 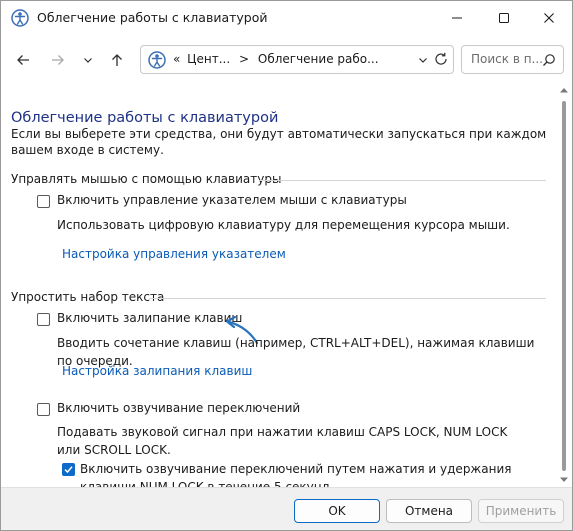 I want to click on up-button, so click(x=117, y=60).